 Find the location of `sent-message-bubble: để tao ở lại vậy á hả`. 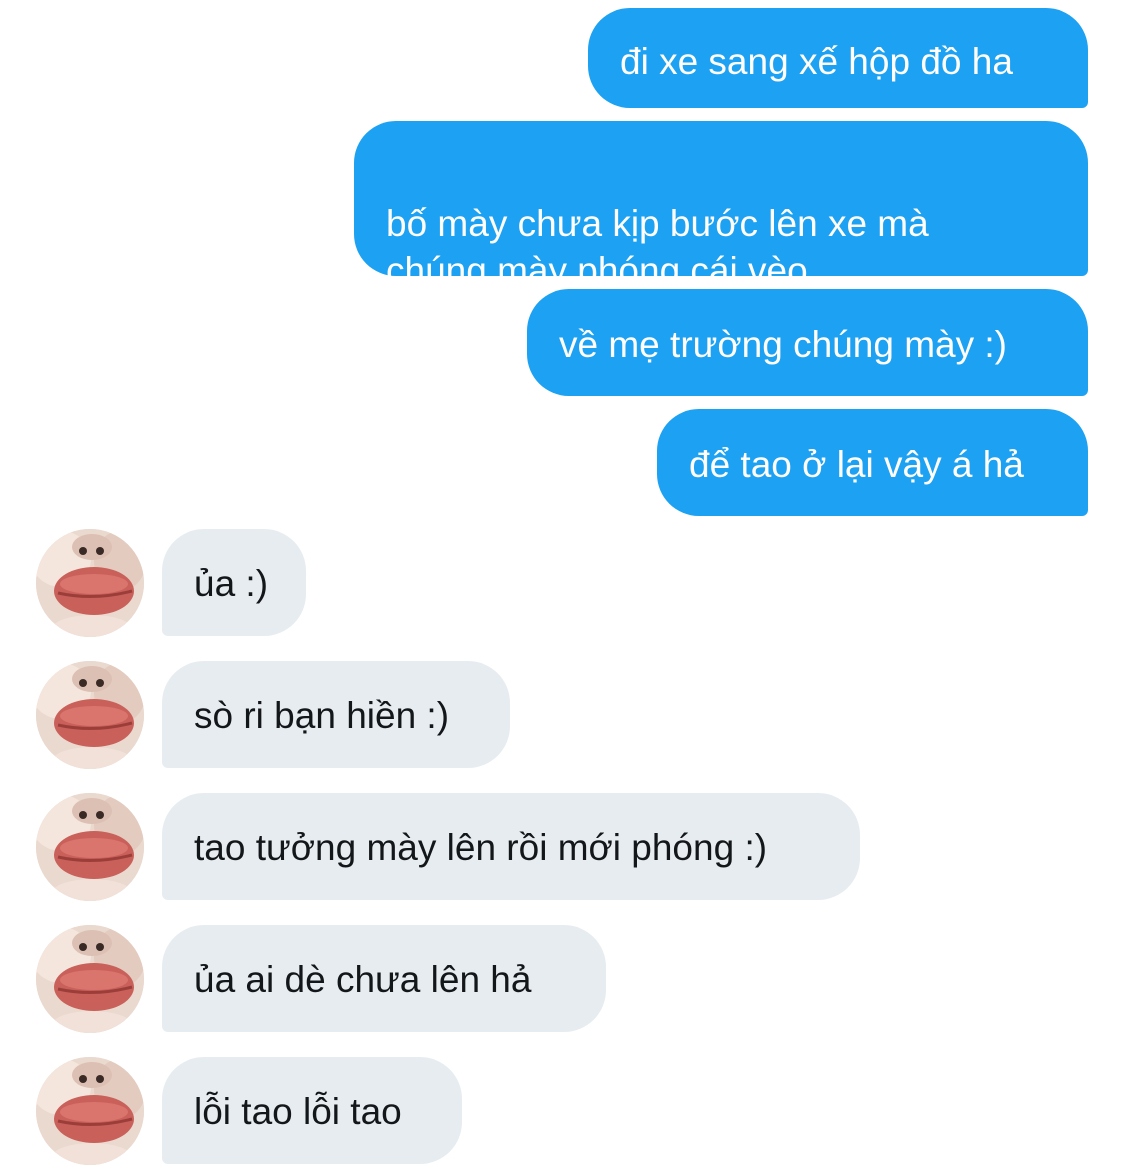

sent-message-bubble: để tao ở lại vậy á hả is located at coordinates (872, 462).